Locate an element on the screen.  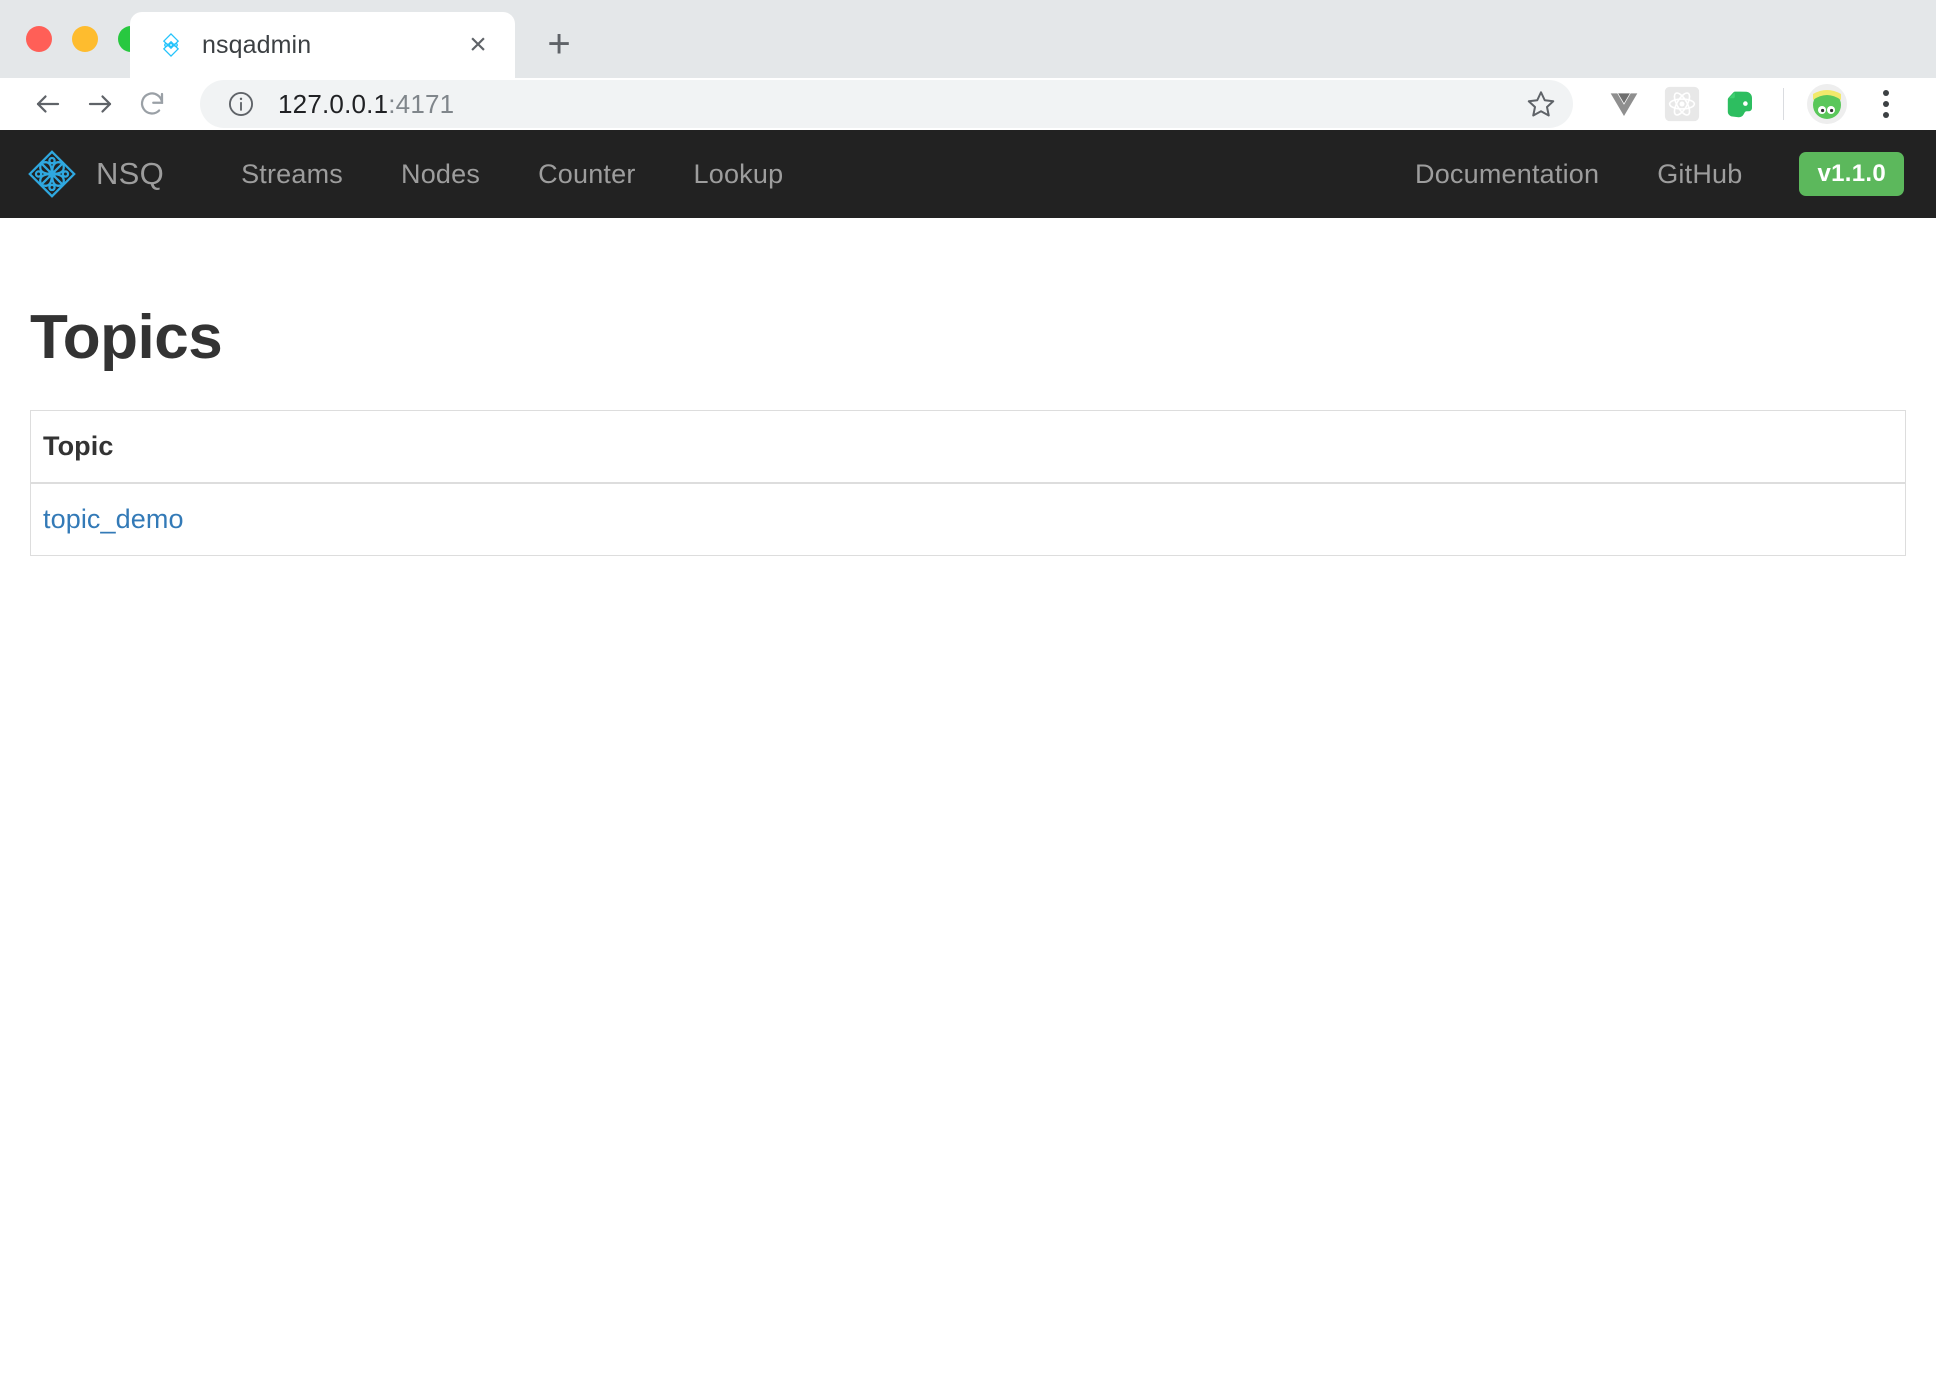
three-dot-menu-icon is located at coordinates (1886, 104).